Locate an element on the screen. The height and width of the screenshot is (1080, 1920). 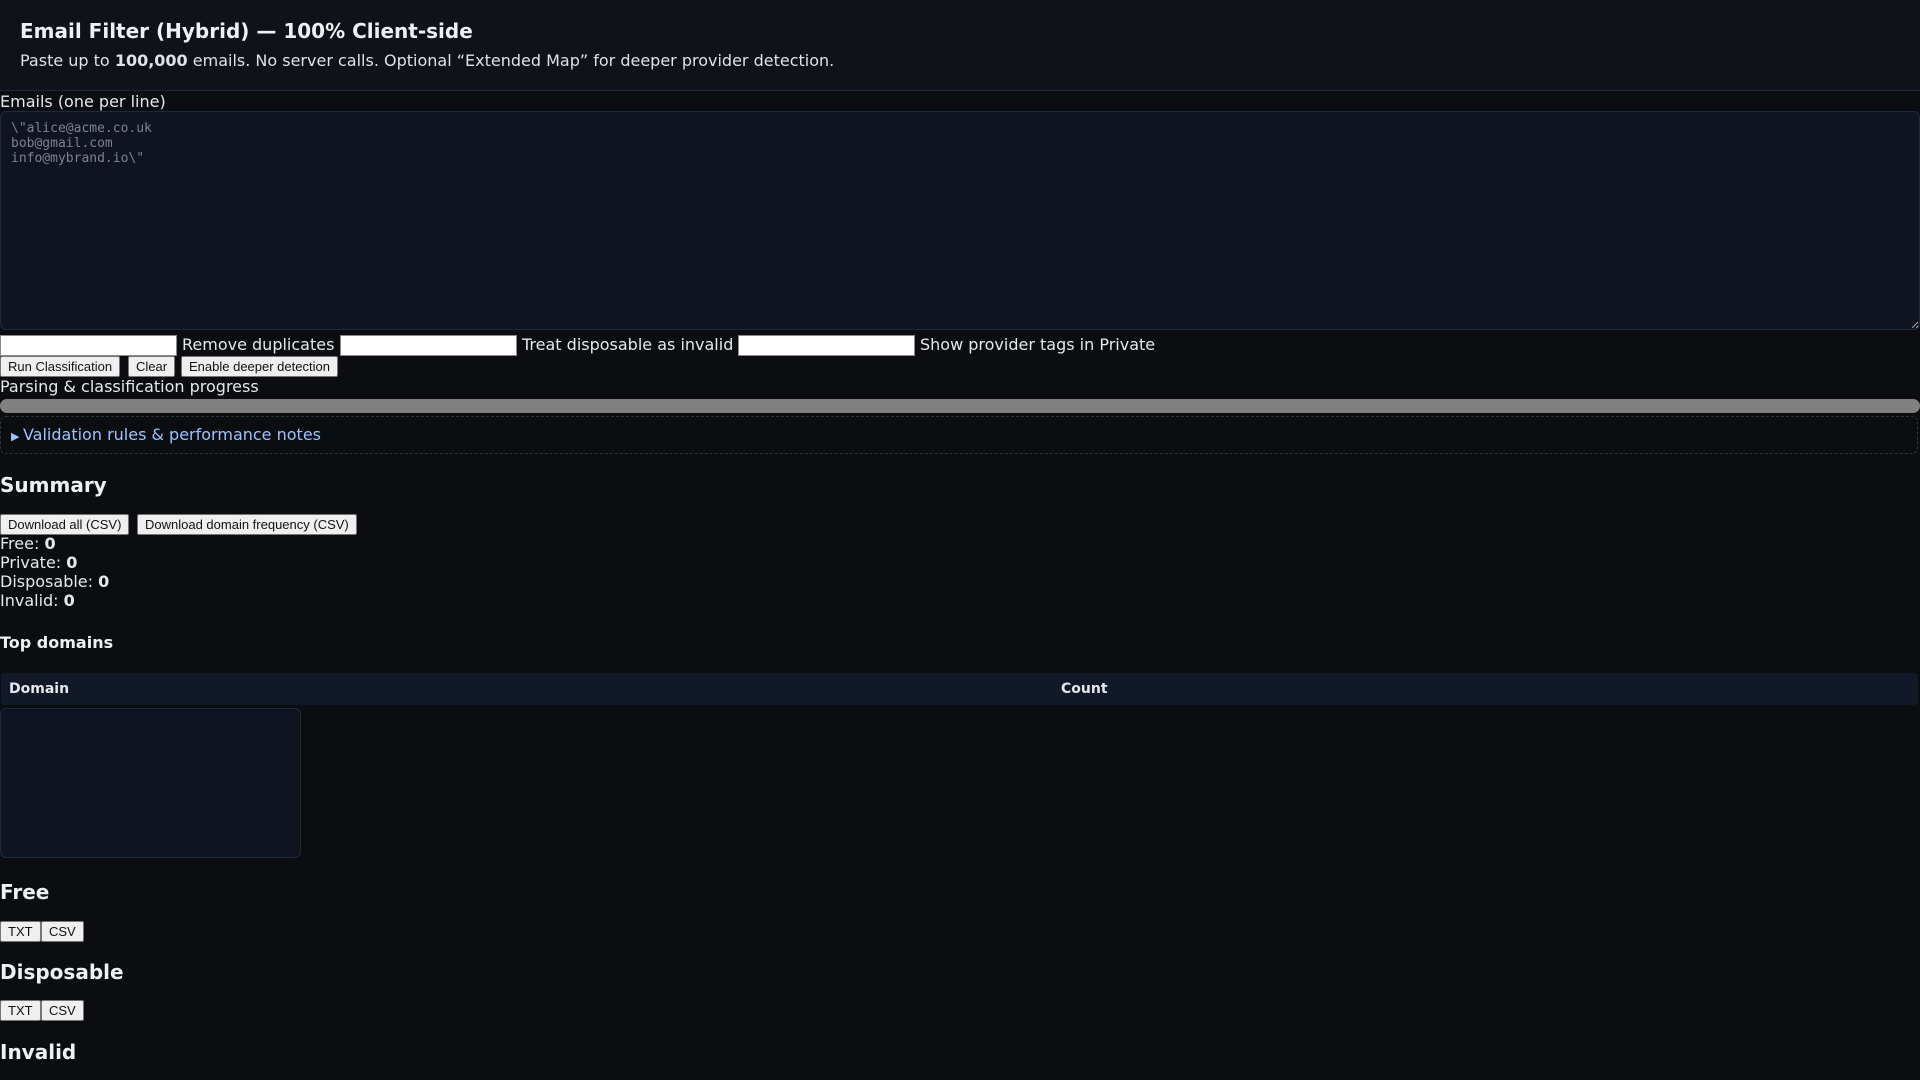
stat-private: Private: 0 is located at coordinates (39, 562).